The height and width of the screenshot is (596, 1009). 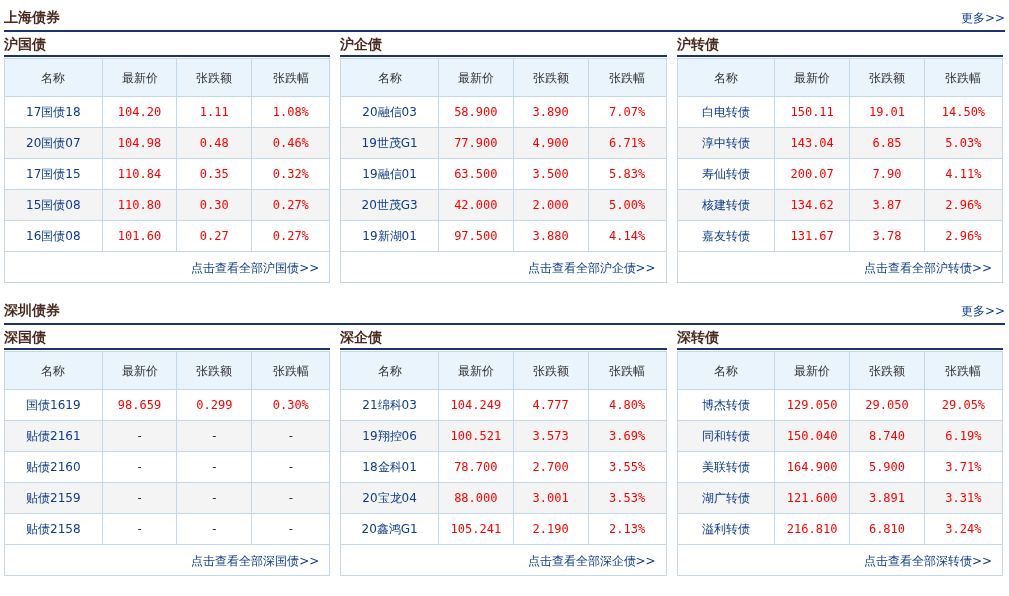 What do you see at coordinates (726, 143) in the screenshot?
I see `bond-name-link: 淳中转债` at bounding box center [726, 143].